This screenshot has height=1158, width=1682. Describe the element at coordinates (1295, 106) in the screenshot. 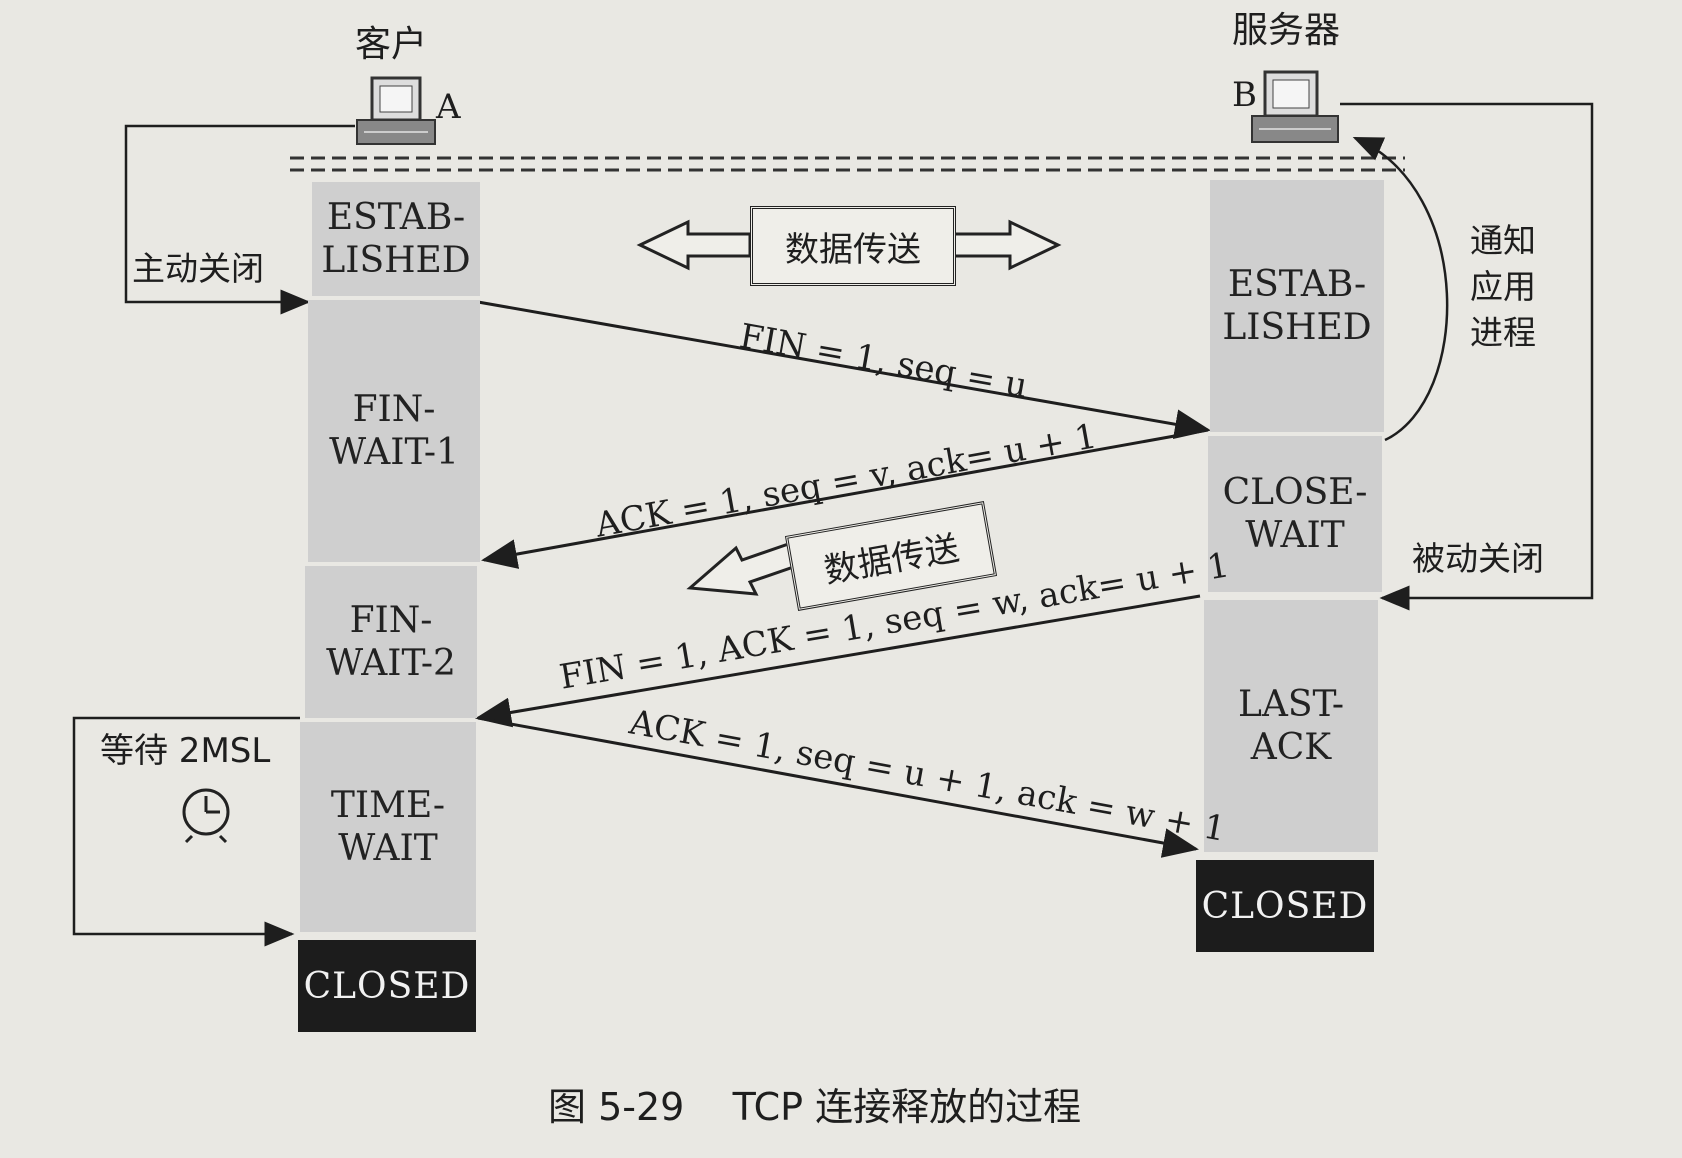

I see `server-computer-icon` at that location.